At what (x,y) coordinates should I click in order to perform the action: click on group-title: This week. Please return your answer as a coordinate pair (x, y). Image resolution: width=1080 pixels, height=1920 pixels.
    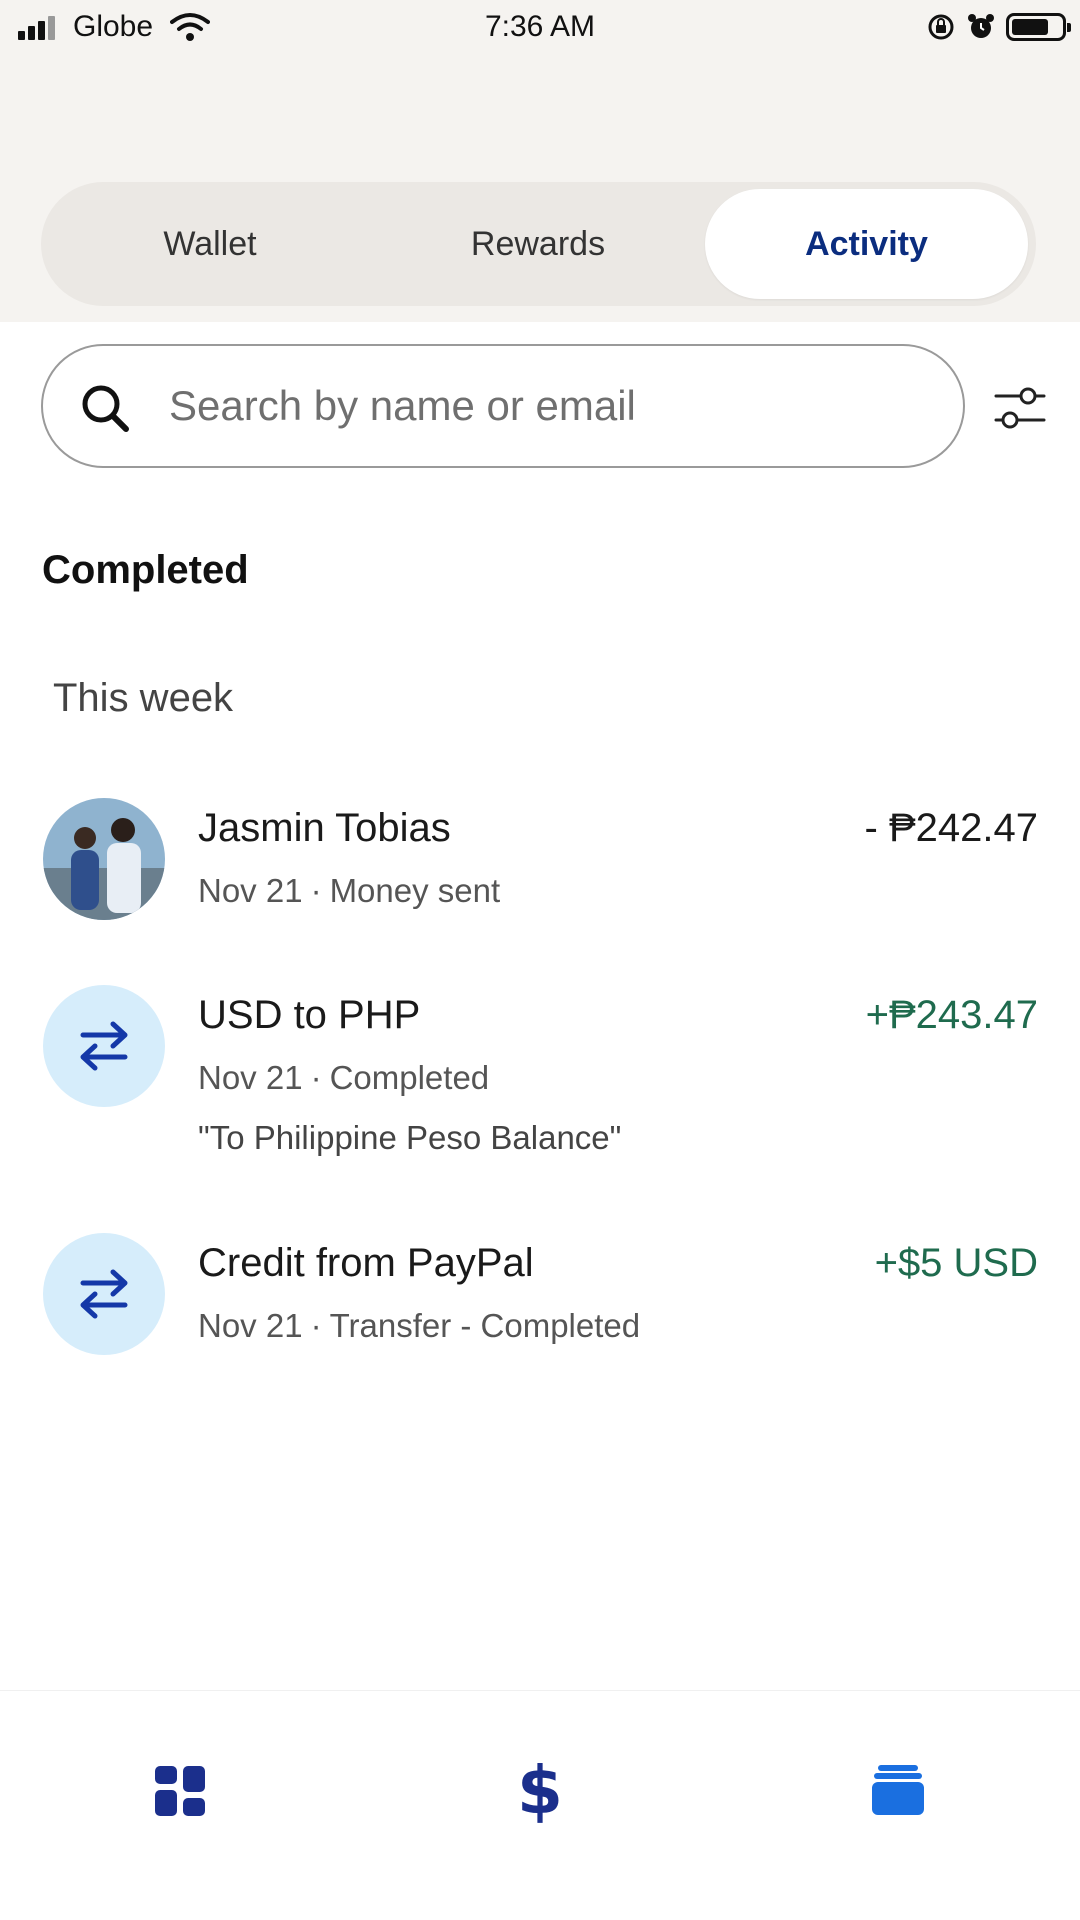
    Looking at the image, I should click on (143, 698).